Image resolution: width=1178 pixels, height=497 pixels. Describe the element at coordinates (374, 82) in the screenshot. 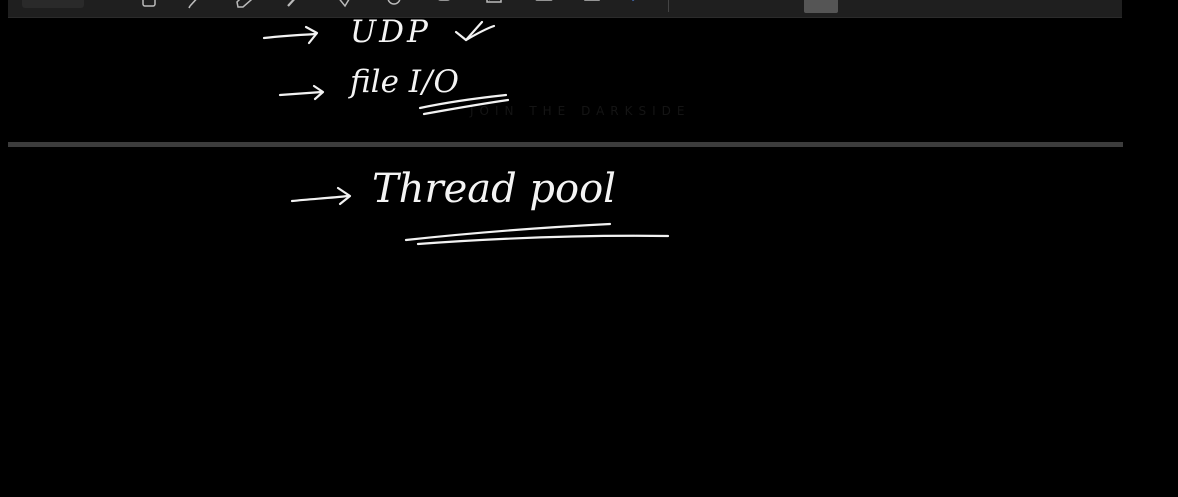

I see `note-file-word: file` at that location.